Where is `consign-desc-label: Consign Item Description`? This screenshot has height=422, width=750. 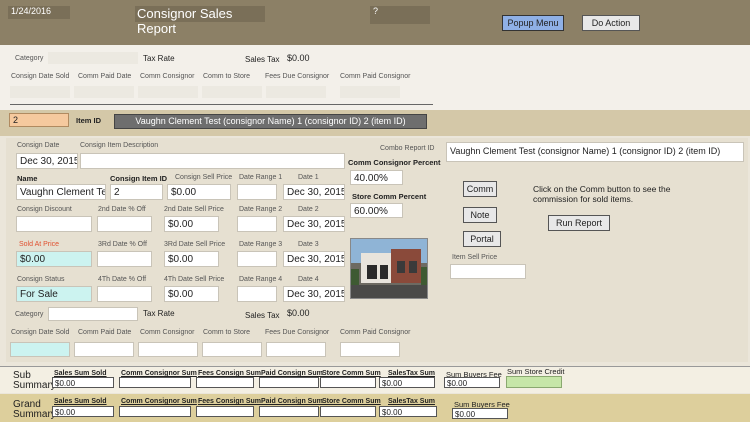
consign-desc-label: Consign Item Description is located at coordinates (119, 145).